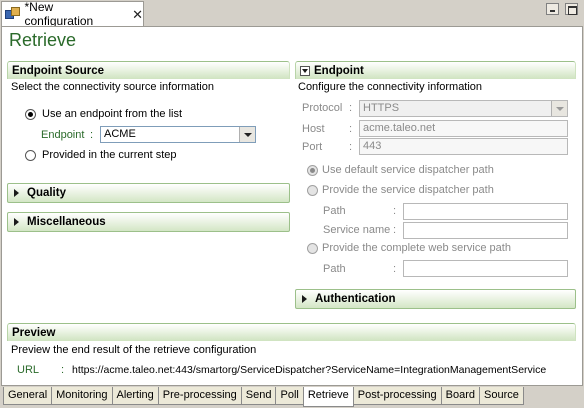 The height and width of the screenshot is (408, 584). Describe the element at coordinates (408, 190) in the screenshot. I see `provide-dispatcher-path-label: Provide the service dispatcher path` at that location.